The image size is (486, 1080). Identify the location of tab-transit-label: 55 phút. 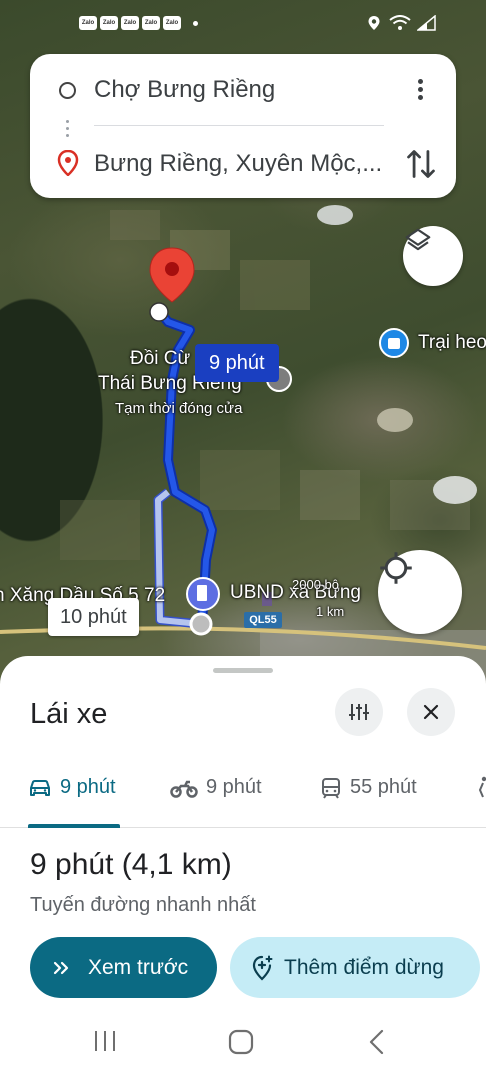
(383, 787).